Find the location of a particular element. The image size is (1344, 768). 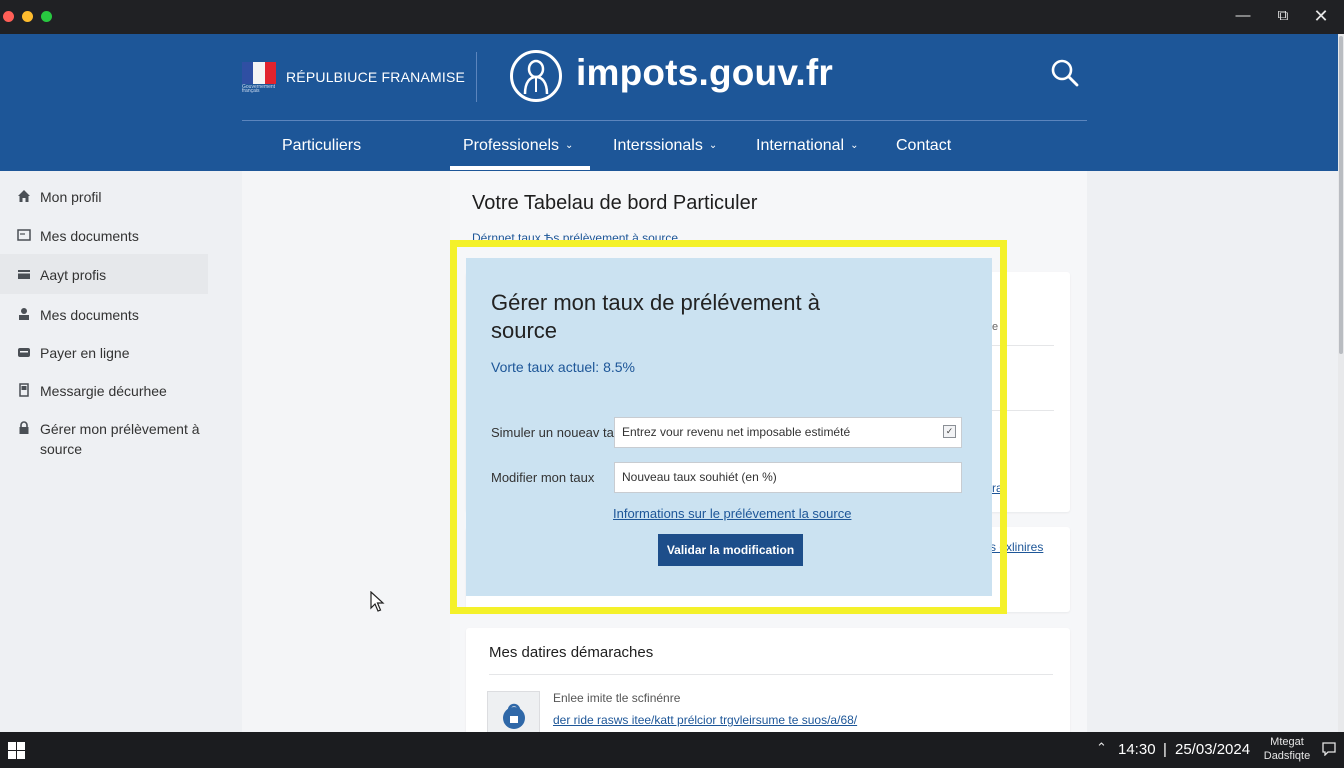

page-title: Votre Tabelau de bord Particuler is located at coordinates (615, 203).